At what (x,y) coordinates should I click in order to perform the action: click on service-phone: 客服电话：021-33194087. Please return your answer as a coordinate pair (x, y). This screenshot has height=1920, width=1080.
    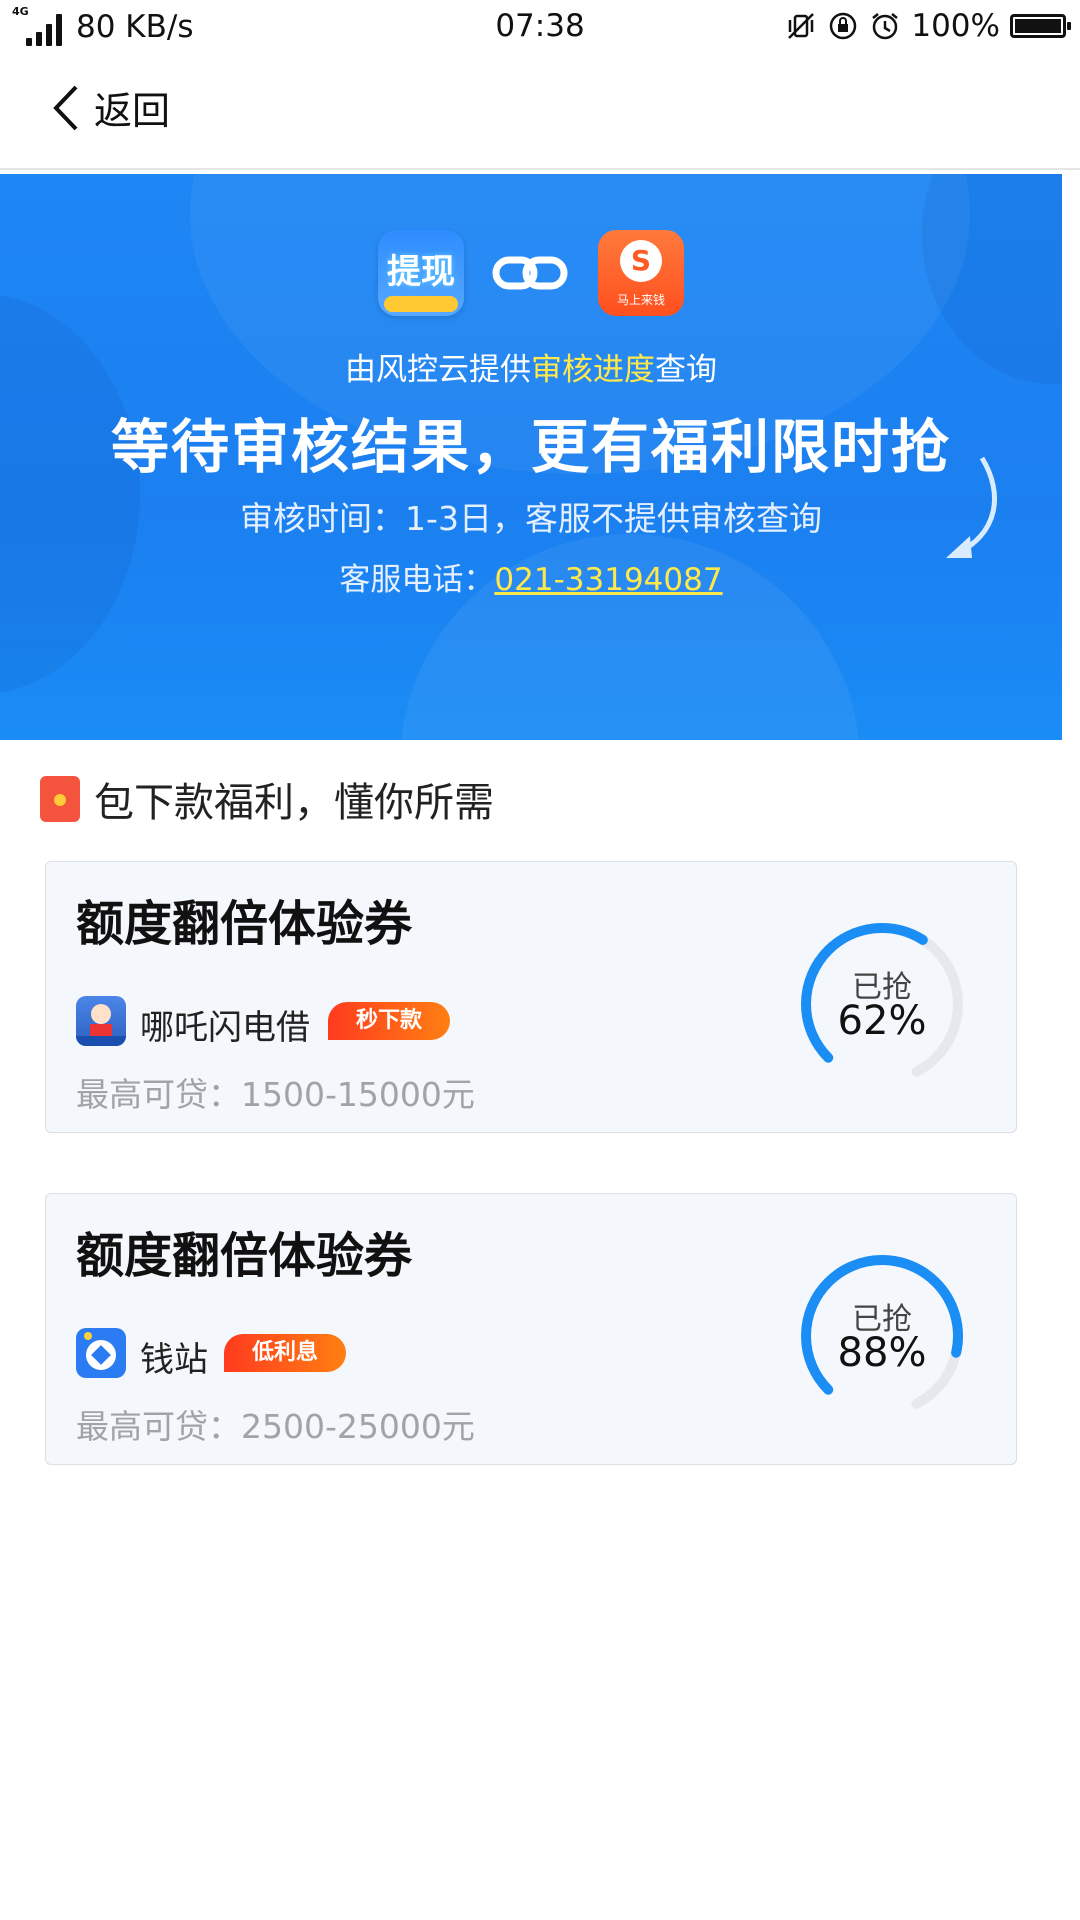
    Looking at the image, I should click on (531, 576).